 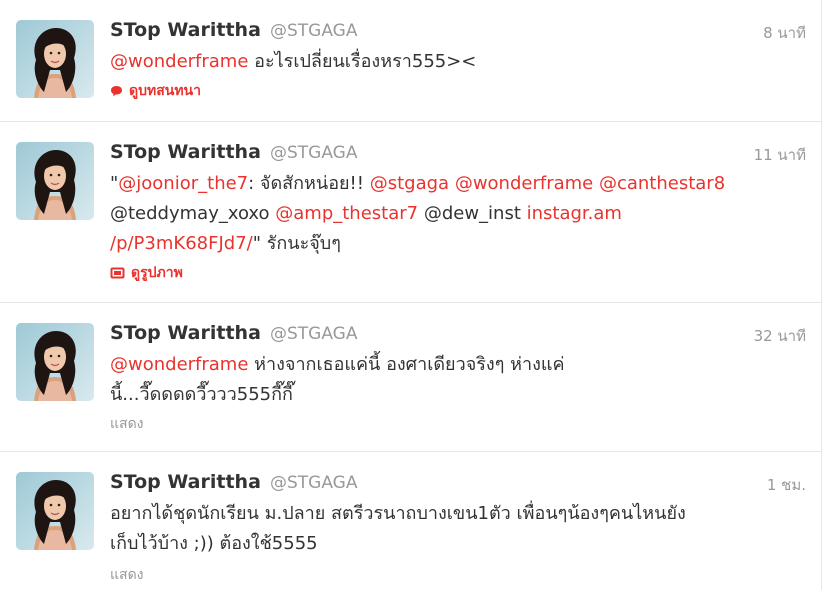 What do you see at coordinates (456, 244) in the screenshot?
I see `tweet-text-line: /p/P3mK68FJd7/" รักนะจุ๊บๆ` at bounding box center [456, 244].